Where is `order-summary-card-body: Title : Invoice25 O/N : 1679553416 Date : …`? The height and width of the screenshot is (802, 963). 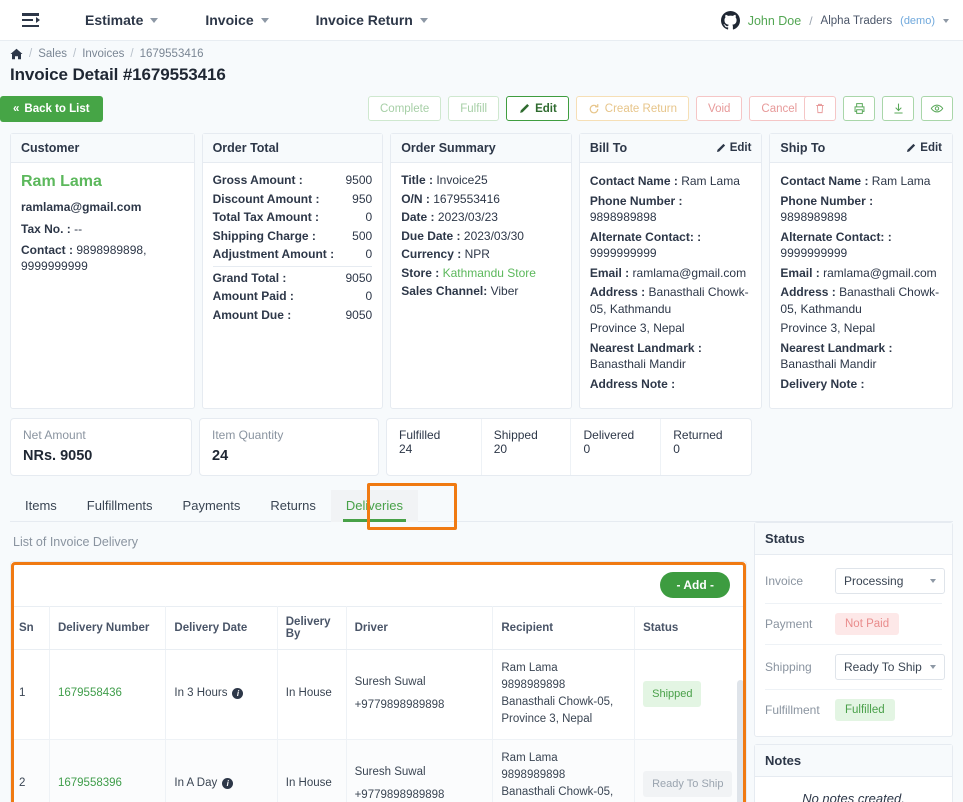
order-summary-card-body: Title : Invoice25 O/N : 1679553416 Date : … is located at coordinates (481, 285).